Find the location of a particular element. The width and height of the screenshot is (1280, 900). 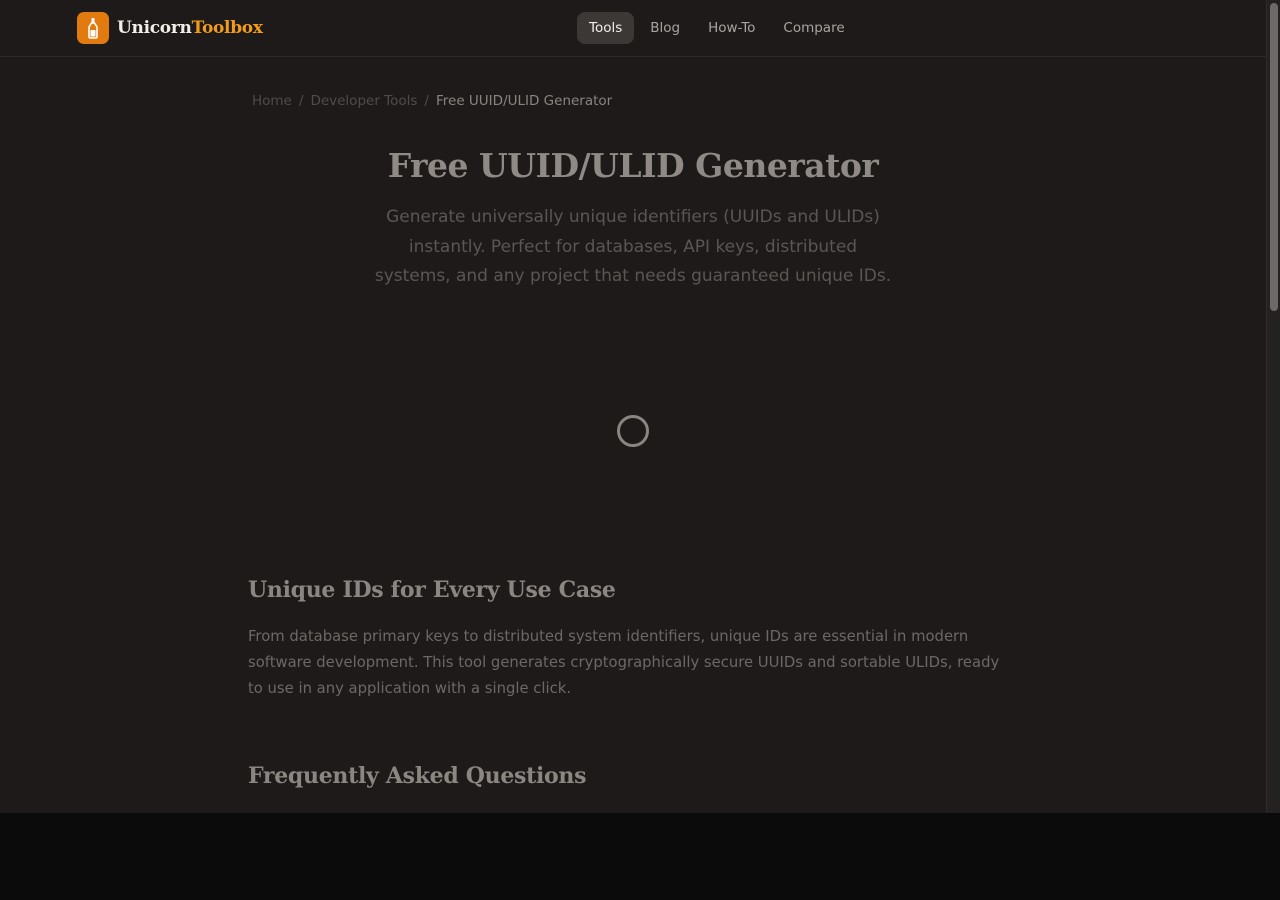

window-bottom-area is located at coordinates (640, 856).